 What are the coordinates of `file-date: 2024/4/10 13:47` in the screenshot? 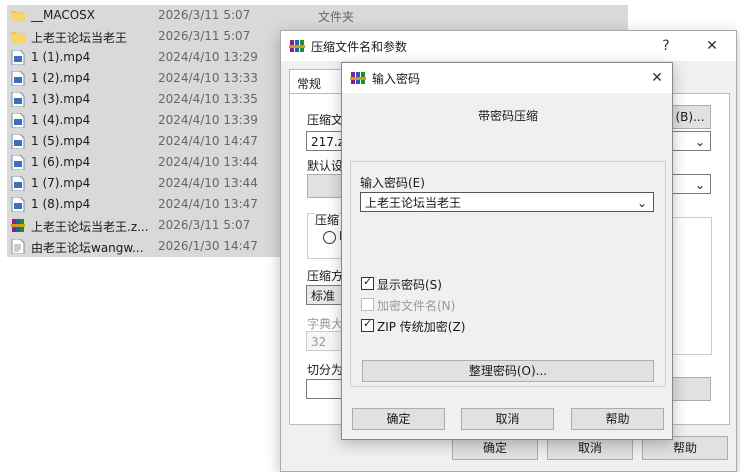 It's located at (208, 204).